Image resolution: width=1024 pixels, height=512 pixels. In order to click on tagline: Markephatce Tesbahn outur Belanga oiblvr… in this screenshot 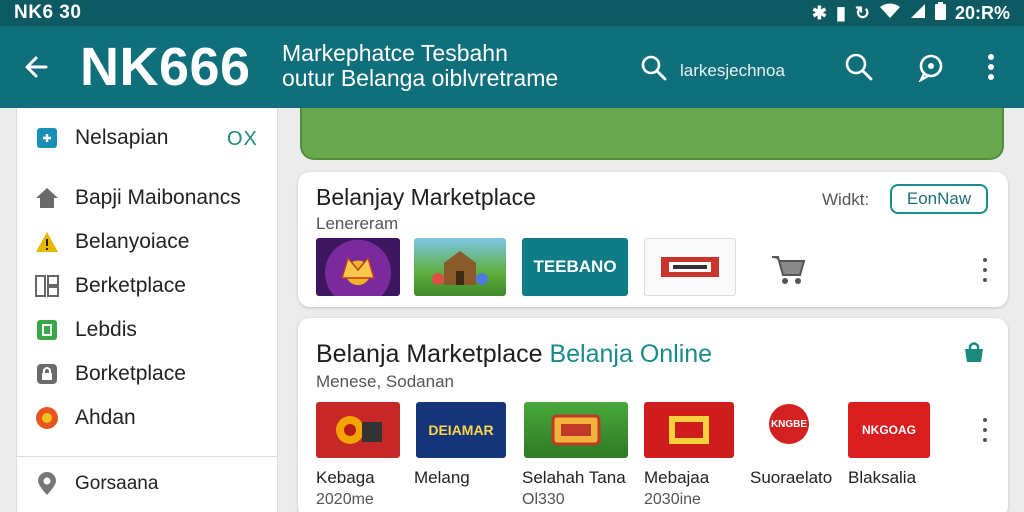, I will do `click(442, 66)`.